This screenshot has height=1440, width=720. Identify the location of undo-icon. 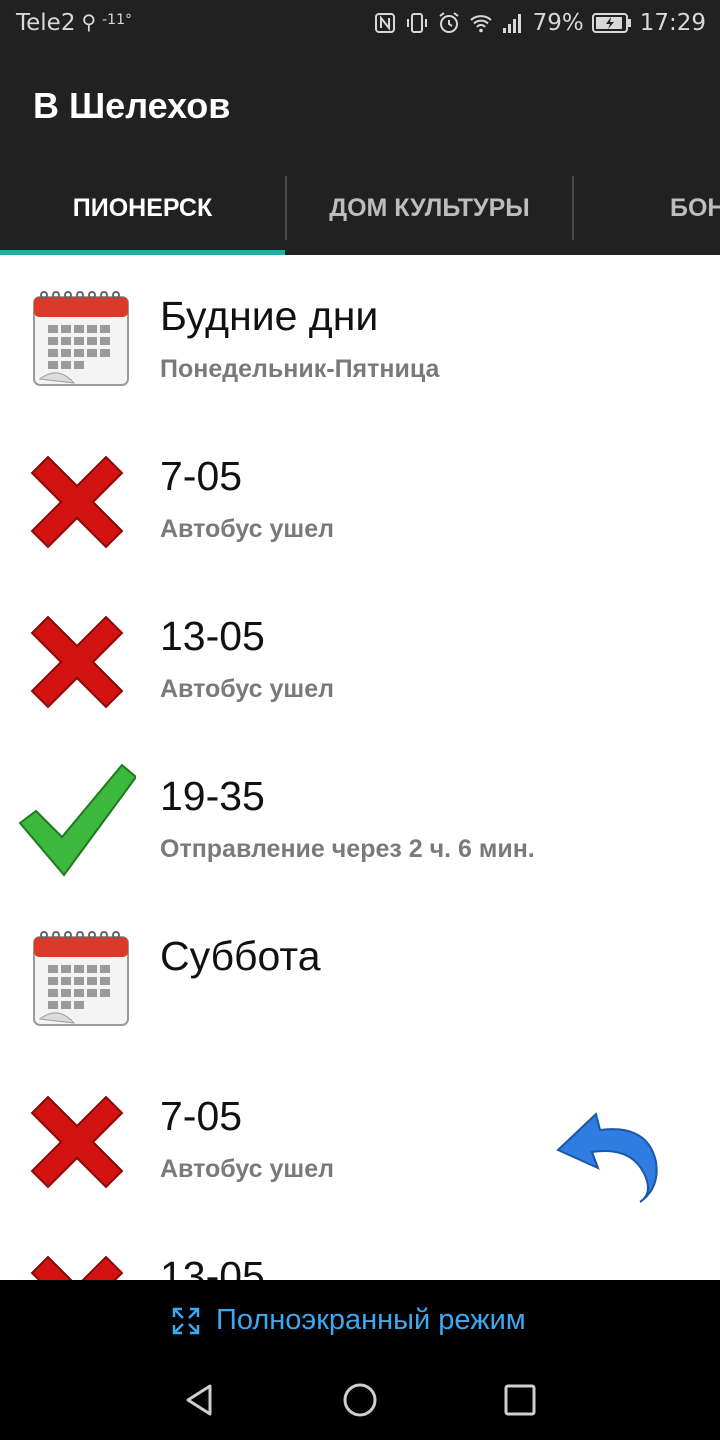
(609, 1156).